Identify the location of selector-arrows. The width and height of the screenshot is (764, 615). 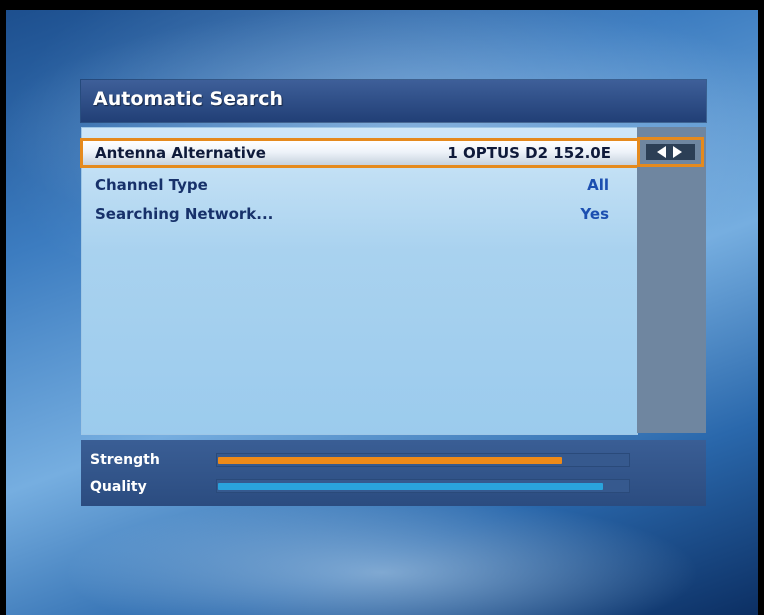
(670, 152).